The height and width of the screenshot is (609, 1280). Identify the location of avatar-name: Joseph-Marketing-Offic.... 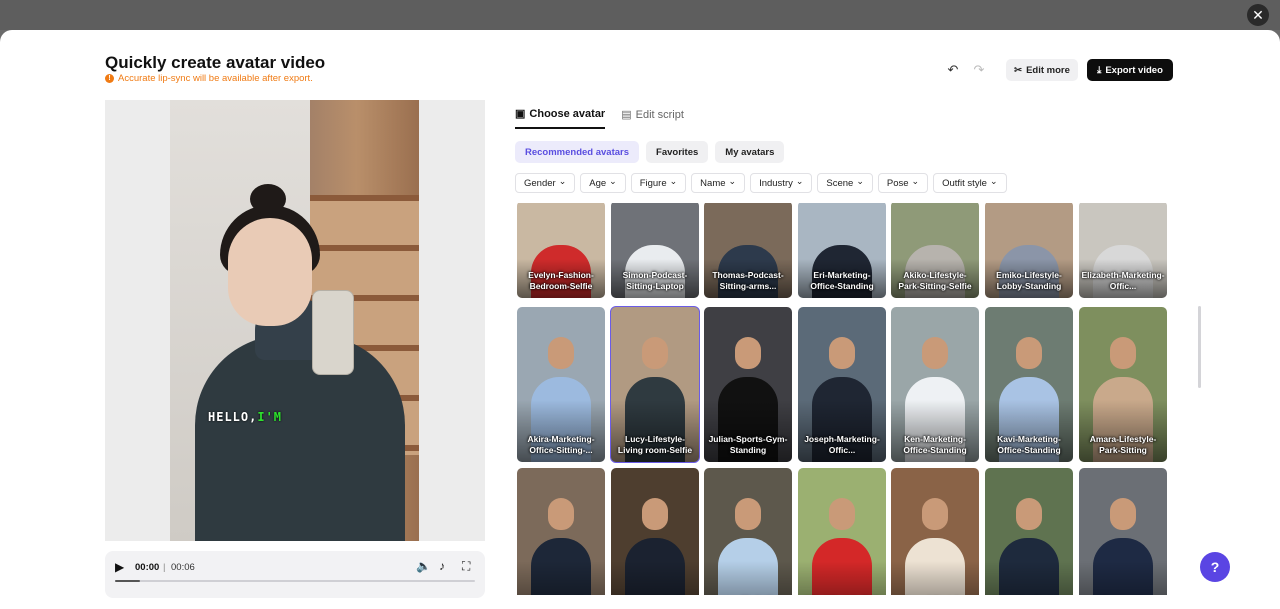
(842, 444).